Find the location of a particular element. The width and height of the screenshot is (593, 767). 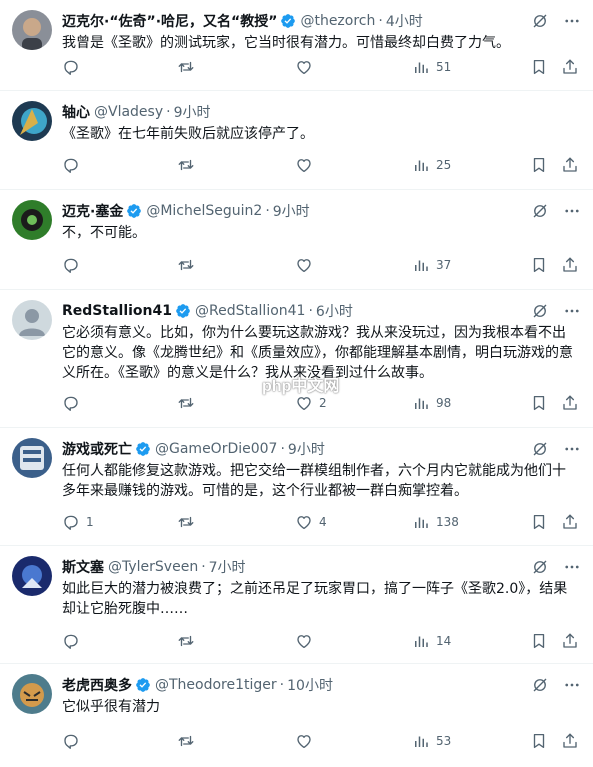

user-name: 老虎西奥多 is located at coordinates (97, 685).